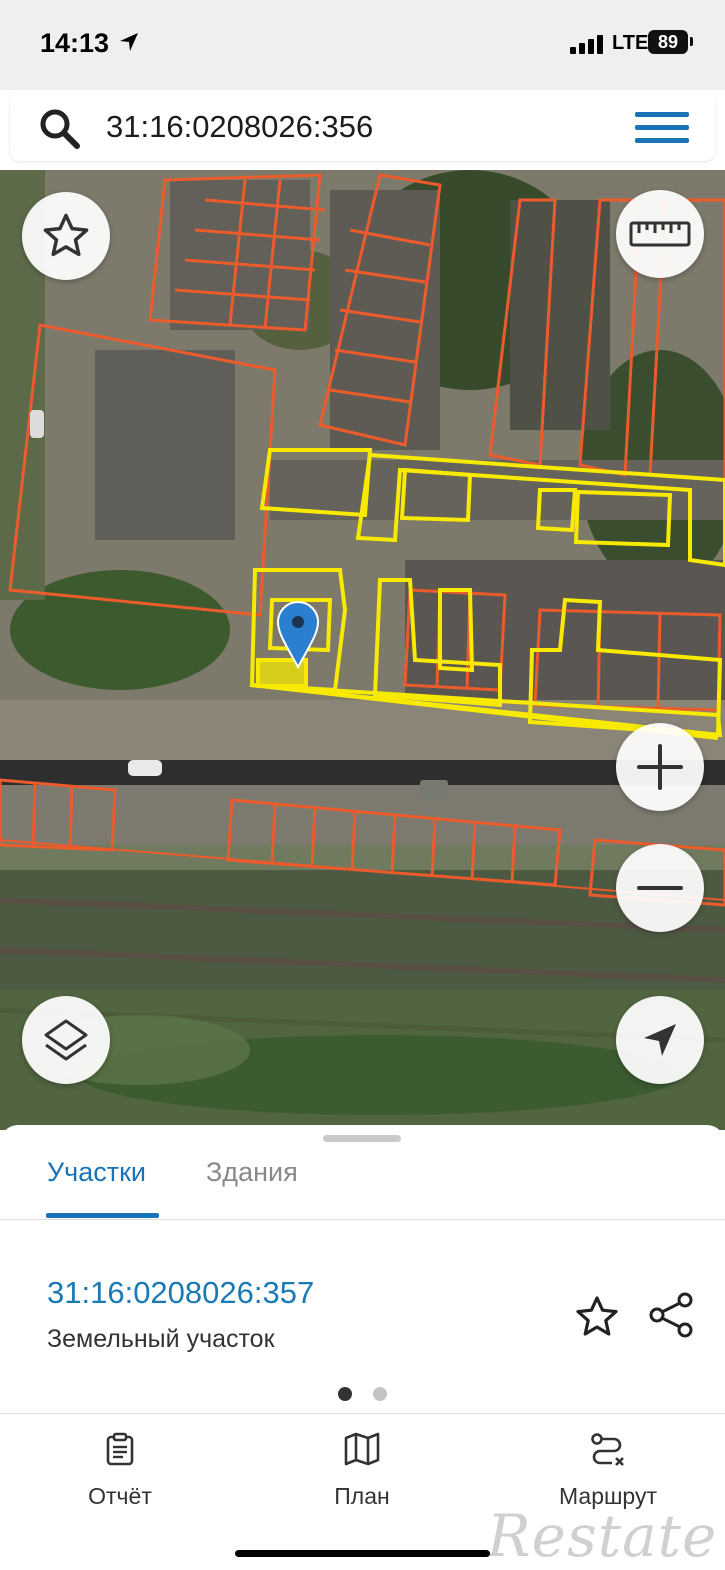 This screenshot has width=725, height=1570. I want to click on layers-icon, so click(66, 1040).